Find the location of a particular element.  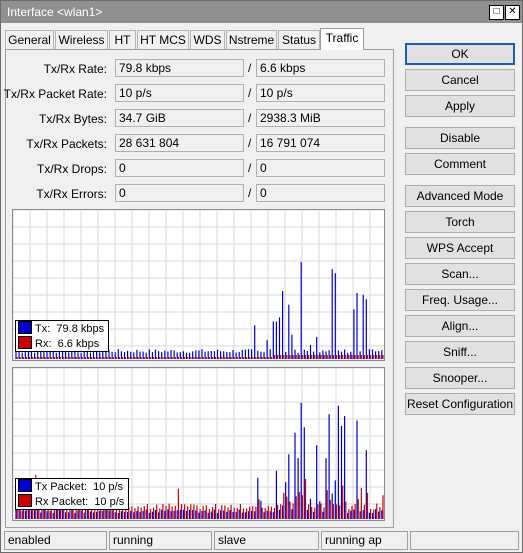

status-slave: slave is located at coordinates (266, 540).